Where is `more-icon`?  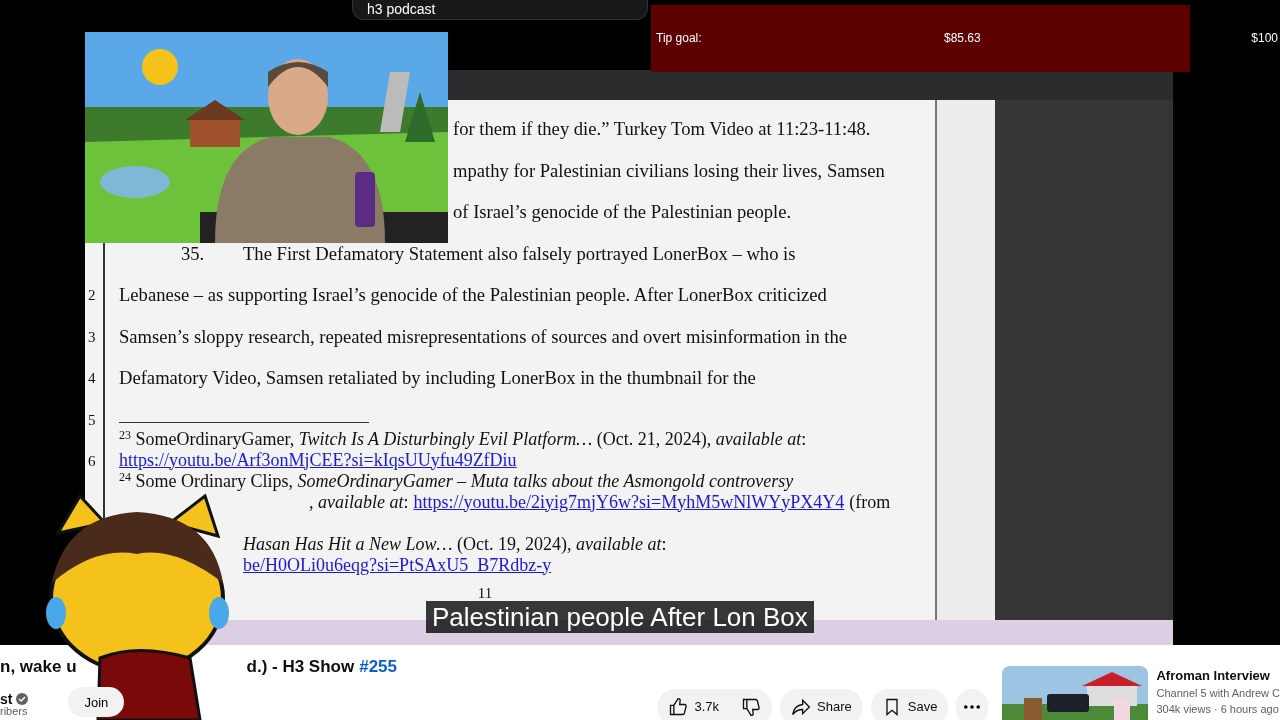
more-icon is located at coordinates (972, 706).